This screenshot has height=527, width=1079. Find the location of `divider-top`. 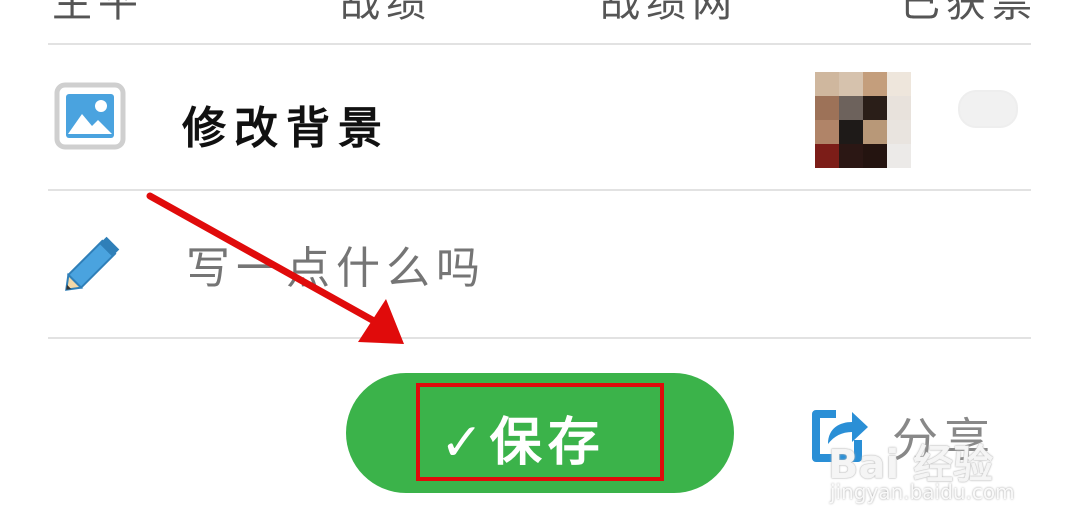

divider-top is located at coordinates (539, 44).